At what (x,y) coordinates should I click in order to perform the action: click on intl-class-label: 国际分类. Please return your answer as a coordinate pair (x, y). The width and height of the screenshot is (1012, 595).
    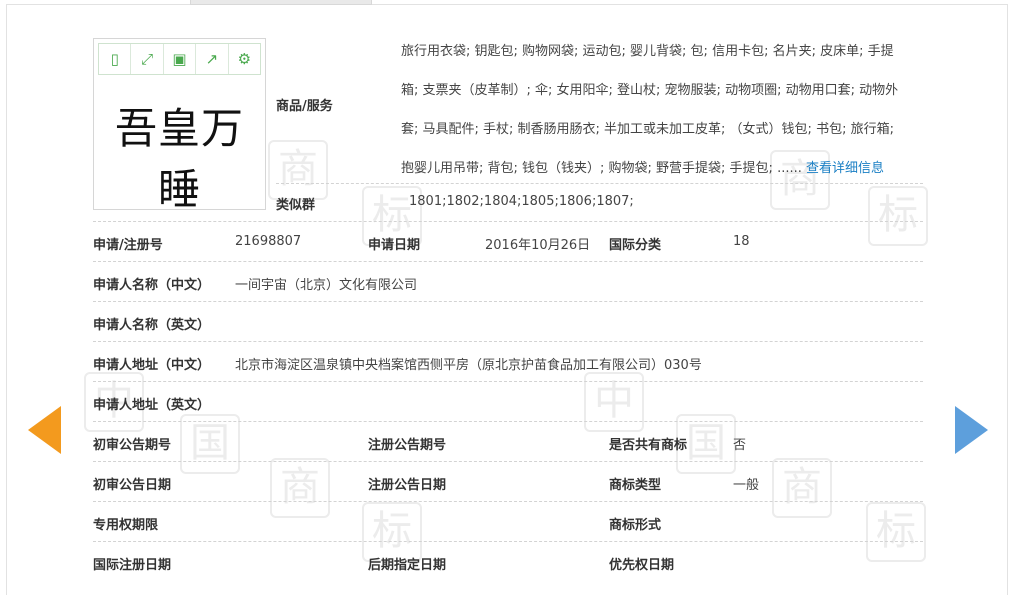
    Looking at the image, I should click on (635, 245).